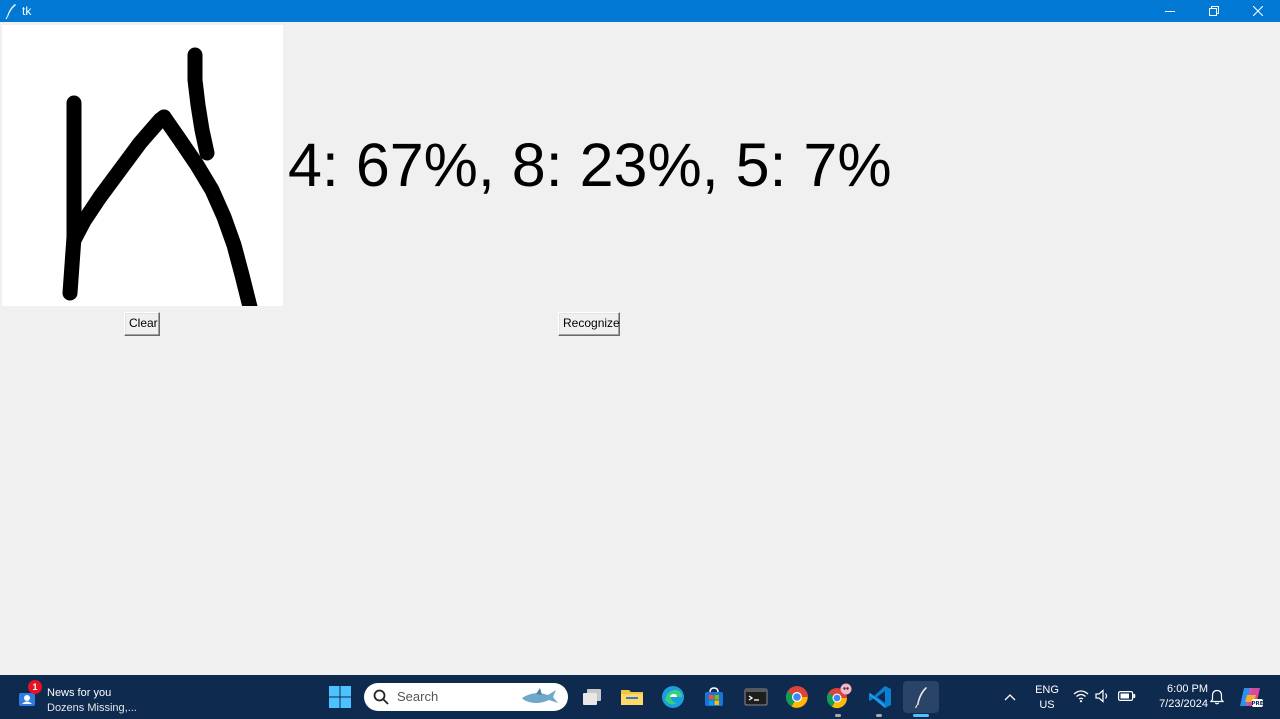  I want to click on clock-date: 7/23/2024, so click(1183, 704).